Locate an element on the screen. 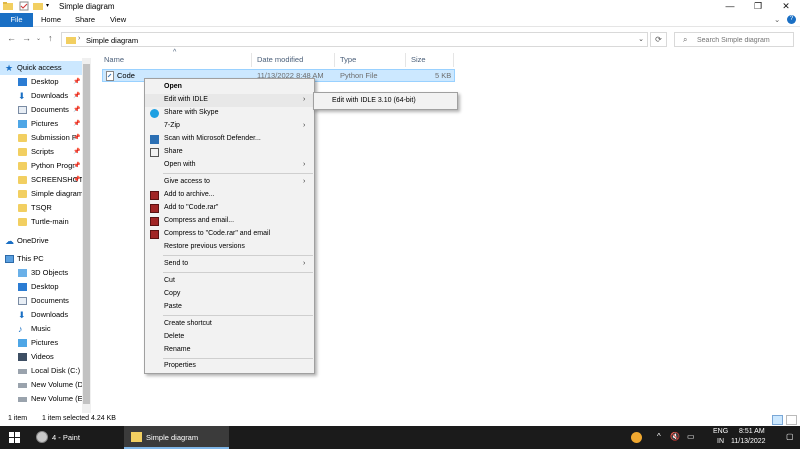  nav-item-submission: Submission P 📌 is located at coordinates (41, 138).